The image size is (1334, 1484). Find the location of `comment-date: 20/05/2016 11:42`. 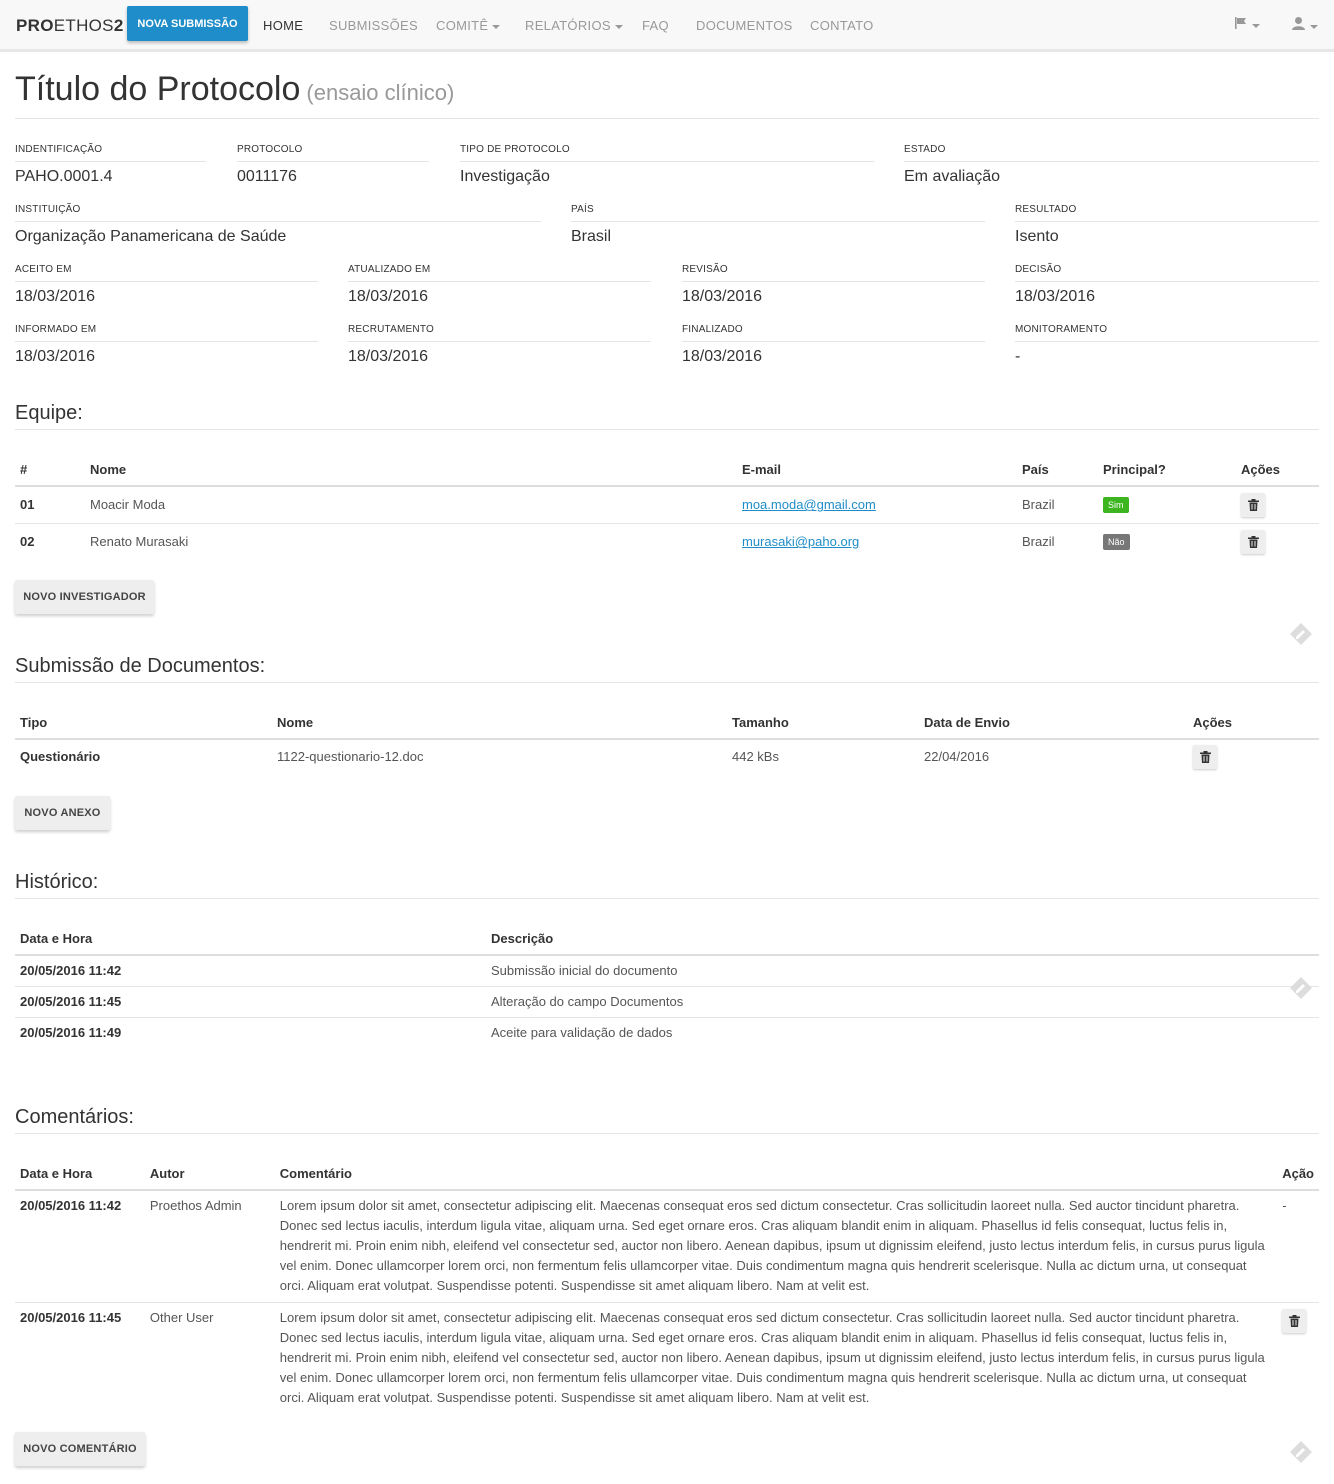

comment-date: 20/05/2016 11:42 is located at coordinates (71, 1205).